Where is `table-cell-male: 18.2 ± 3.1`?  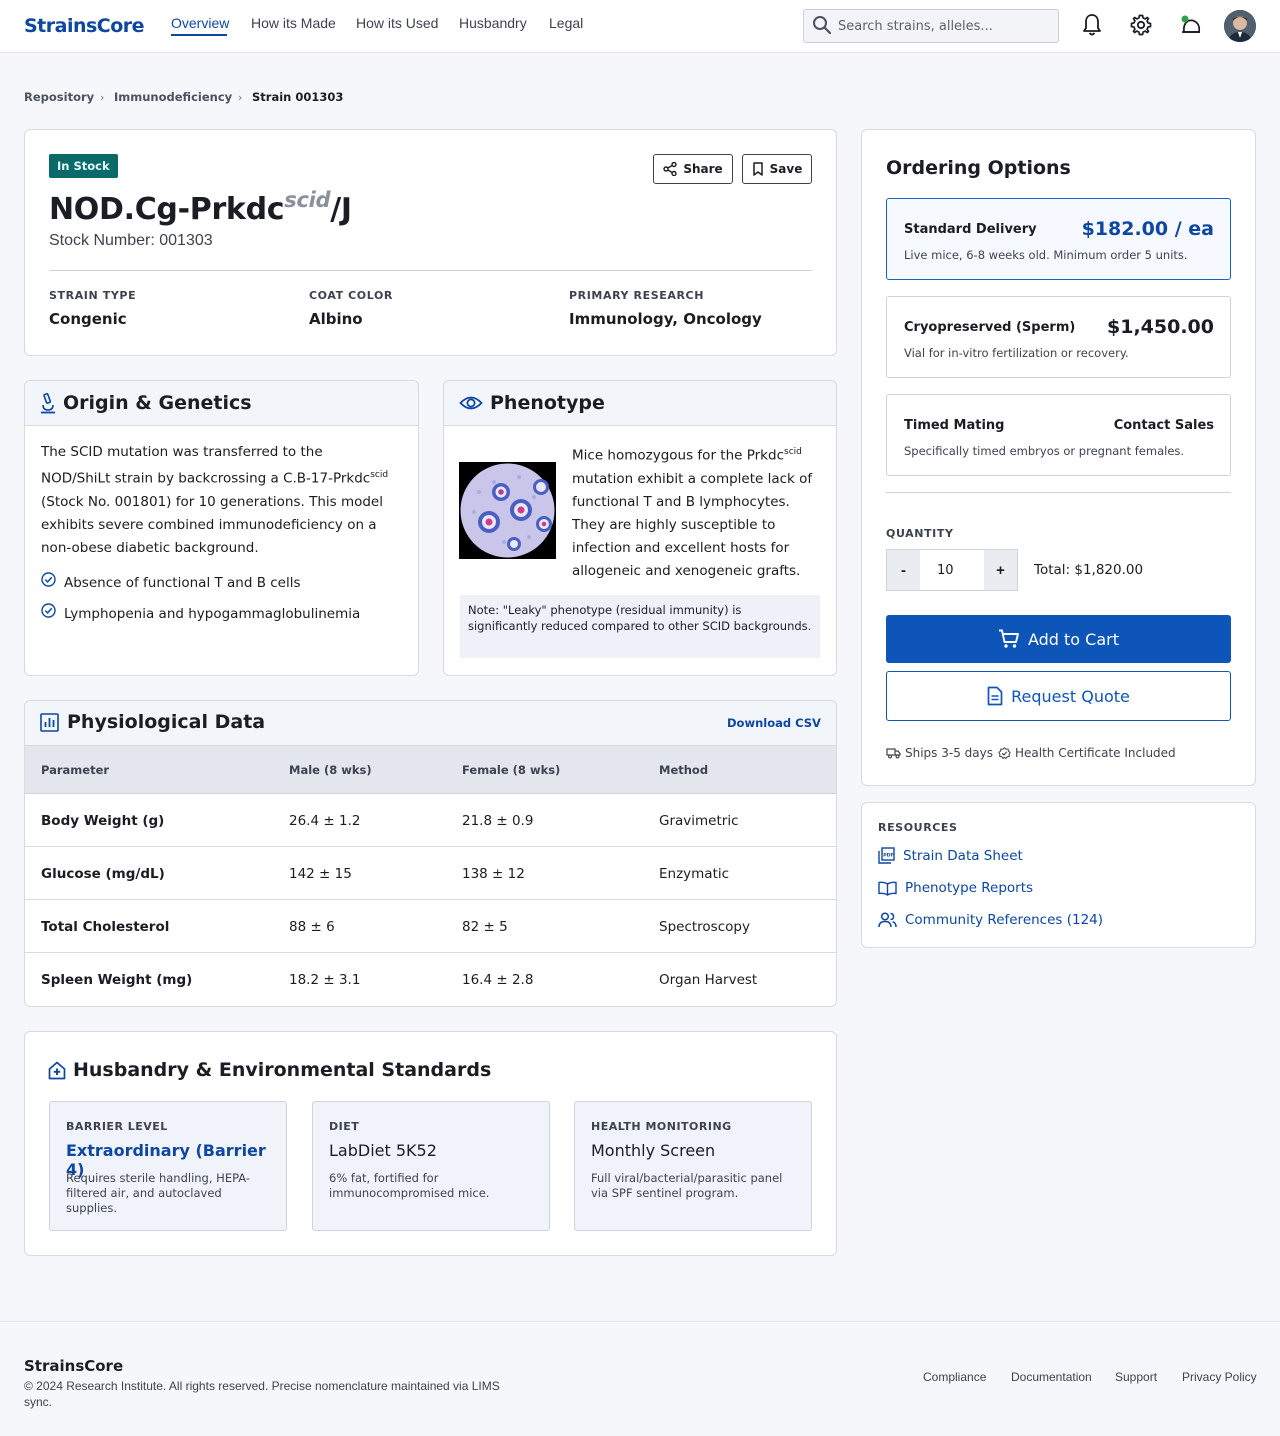 table-cell-male: 18.2 ± 3.1 is located at coordinates (325, 980).